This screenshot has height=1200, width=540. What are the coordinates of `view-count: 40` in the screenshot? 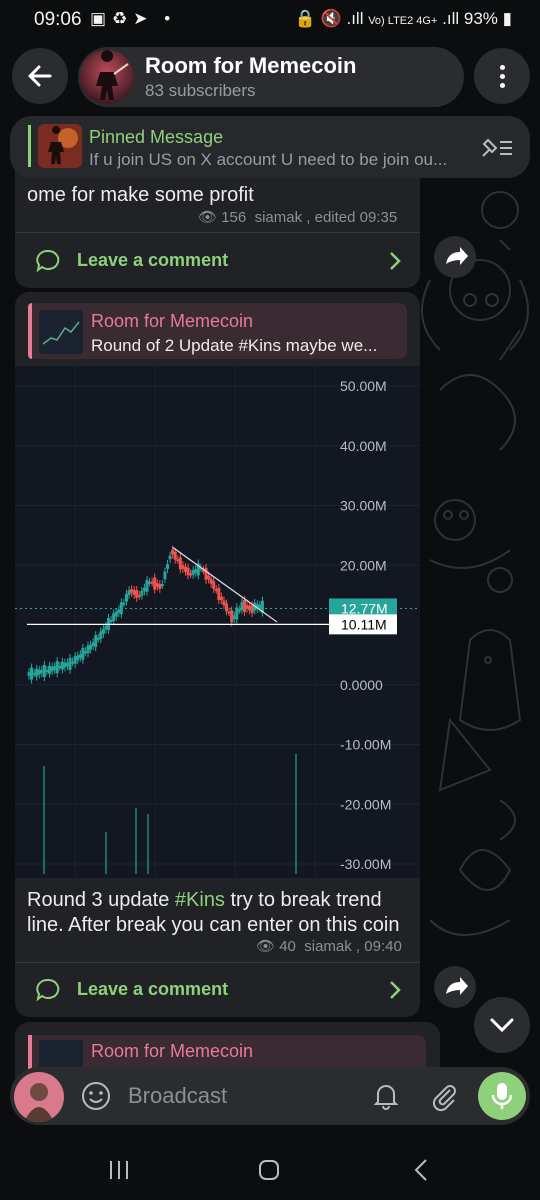 It's located at (287, 946).